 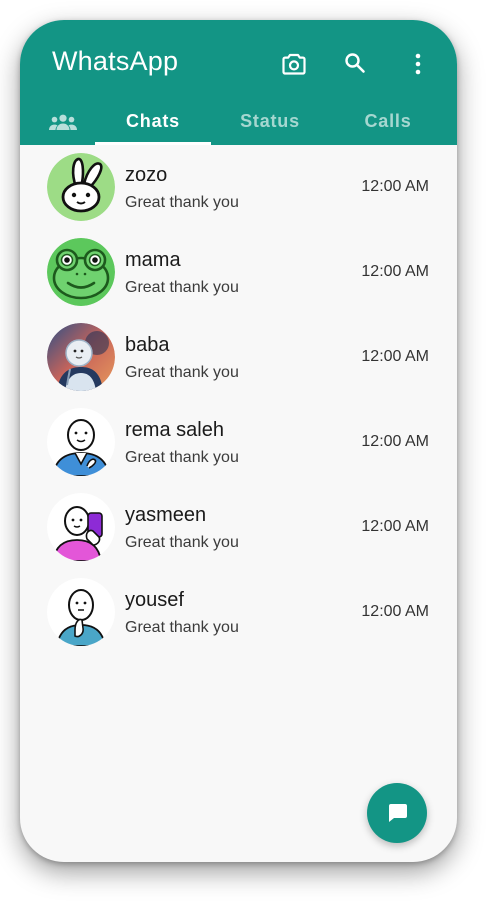 What do you see at coordinates (81, 527) in the screenshot?
I see `pink-selfie-avatar` at bounding box center [81, 527].